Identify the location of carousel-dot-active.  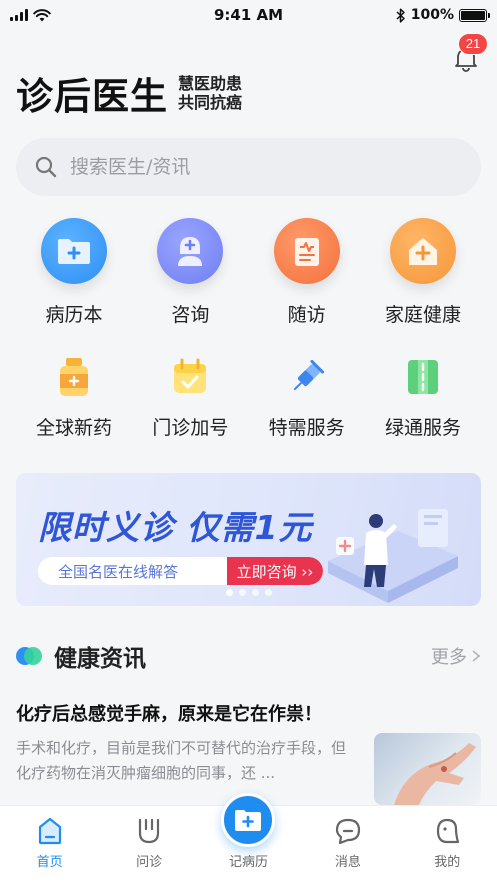
(229, 592).